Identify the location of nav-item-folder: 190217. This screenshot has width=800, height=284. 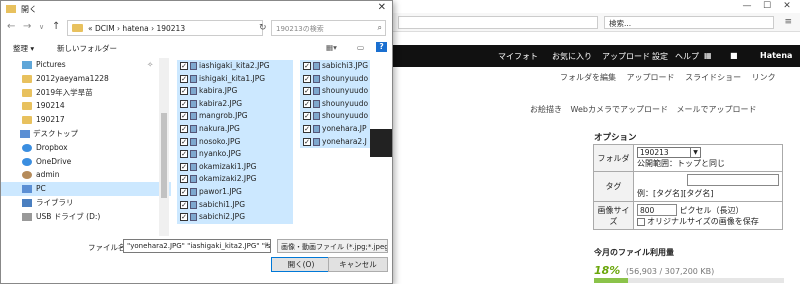
(86, 120).